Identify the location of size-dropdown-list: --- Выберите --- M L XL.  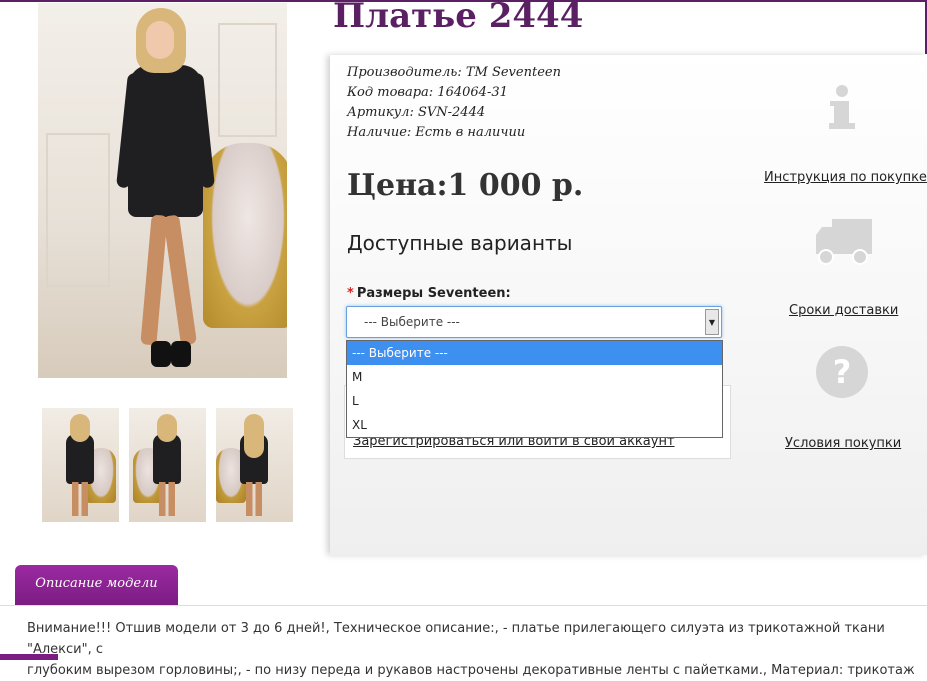
(534, 389).